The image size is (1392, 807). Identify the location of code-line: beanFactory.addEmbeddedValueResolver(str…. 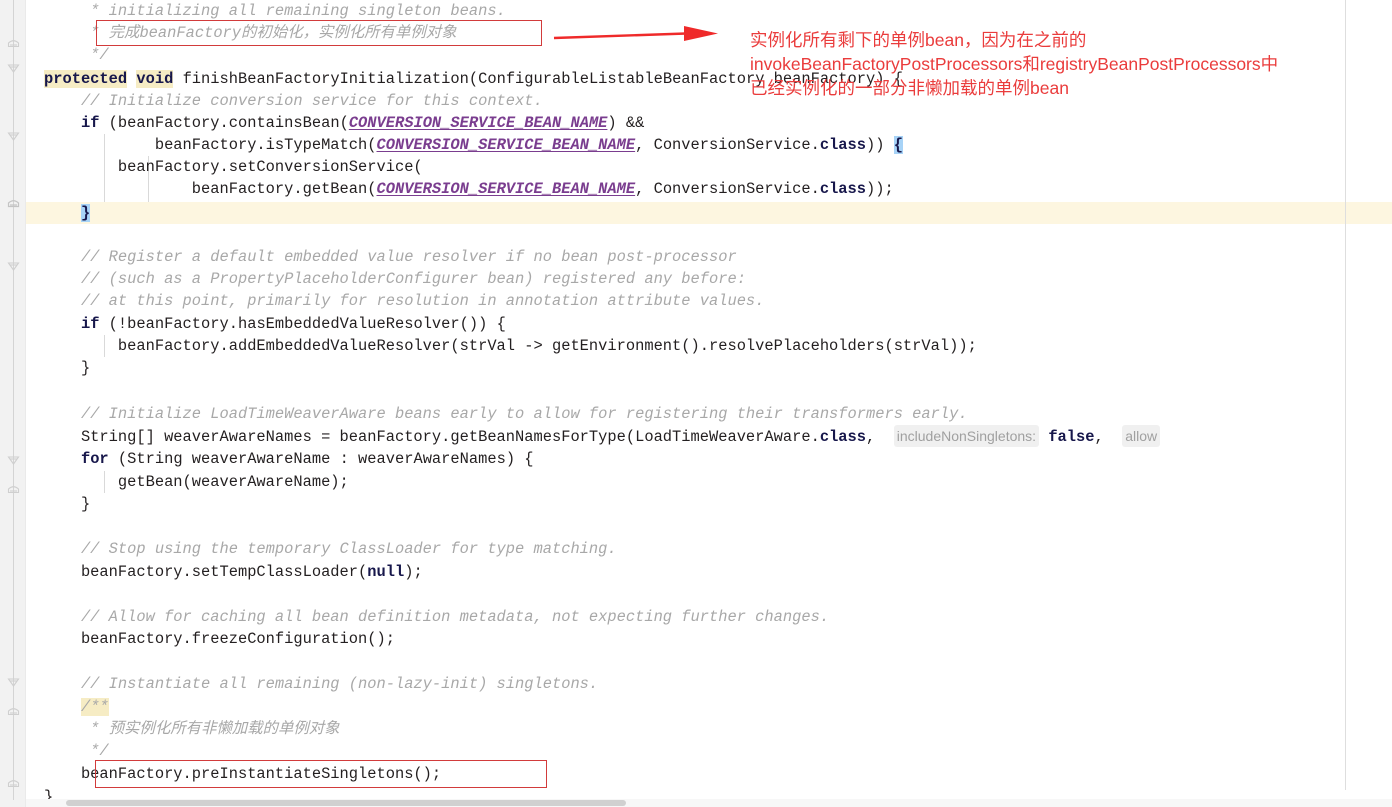
(488, 346).